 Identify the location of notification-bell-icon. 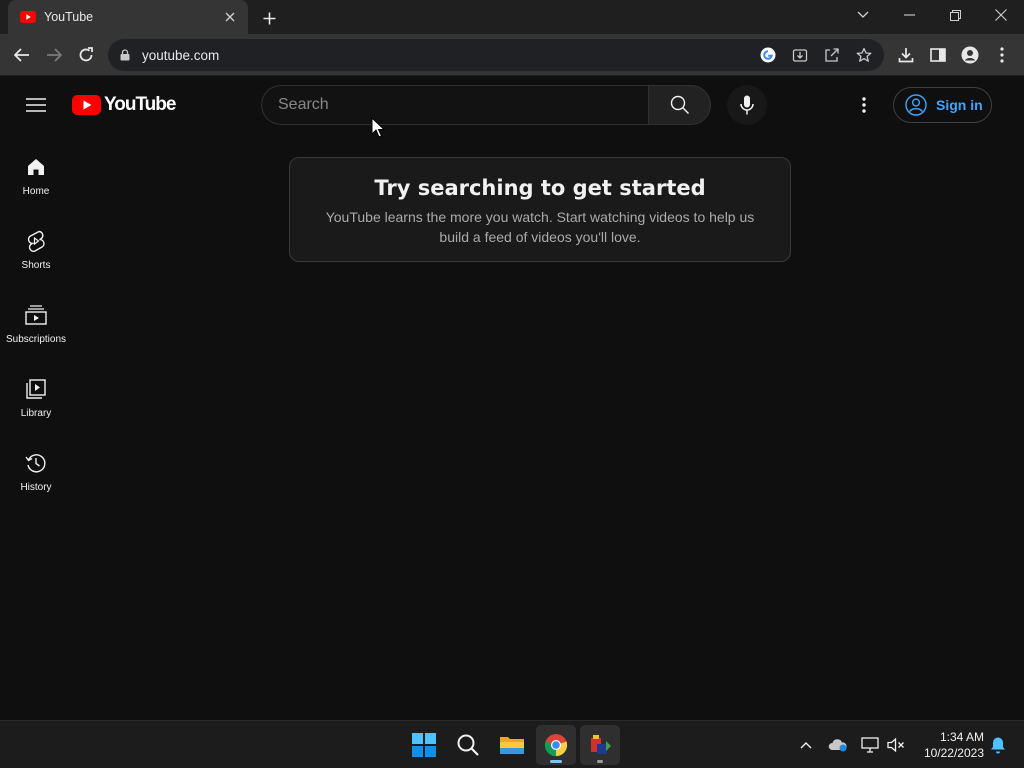
(998, 745).